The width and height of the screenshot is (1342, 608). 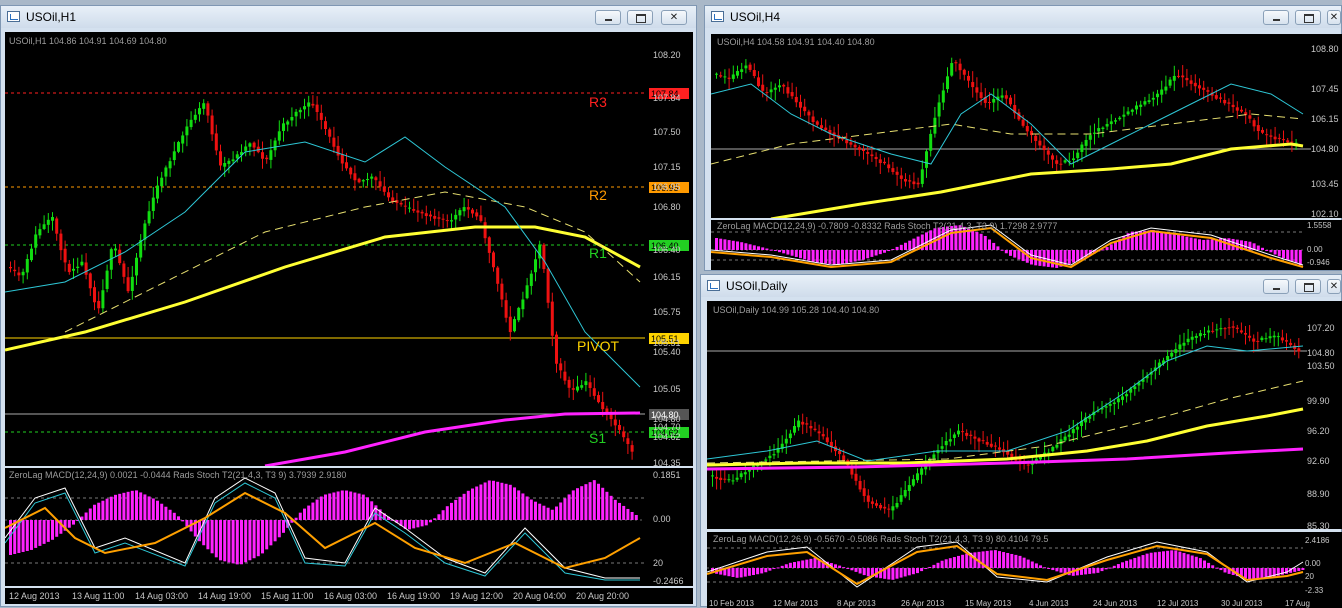 I want to click on titlebar-daily: USOil,Daily, so click(x=1021, y=286).